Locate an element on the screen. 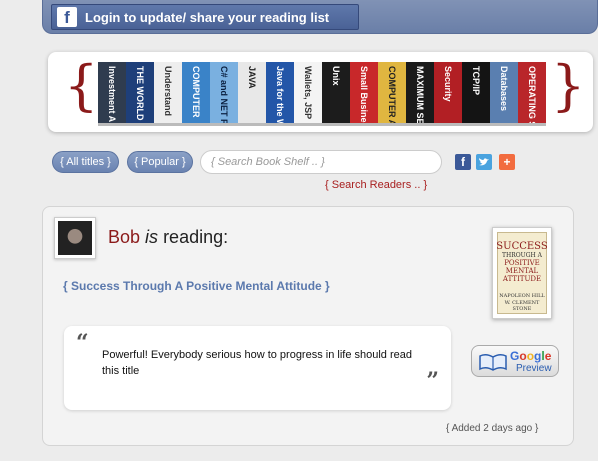 This screenshot has height=461, width=598. book-spine: Unix is located at coordinates (336, 92).